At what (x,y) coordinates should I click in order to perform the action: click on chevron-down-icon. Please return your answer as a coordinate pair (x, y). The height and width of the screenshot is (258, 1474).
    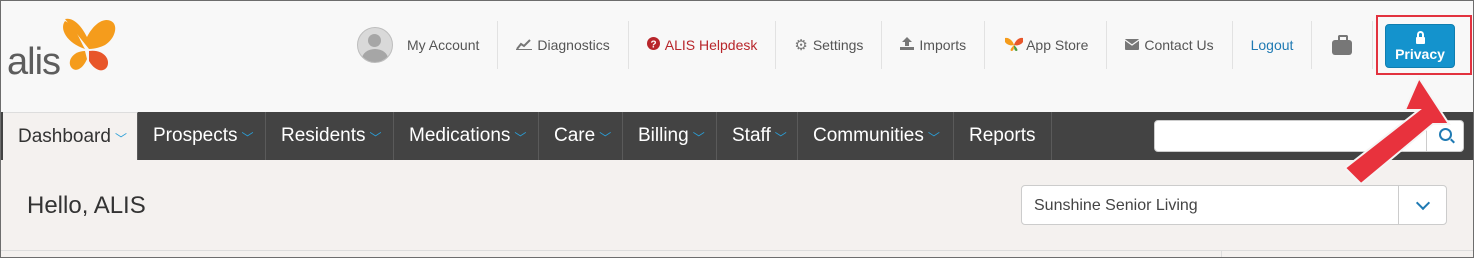
    Looking at the image, I should click on (1422, 203).